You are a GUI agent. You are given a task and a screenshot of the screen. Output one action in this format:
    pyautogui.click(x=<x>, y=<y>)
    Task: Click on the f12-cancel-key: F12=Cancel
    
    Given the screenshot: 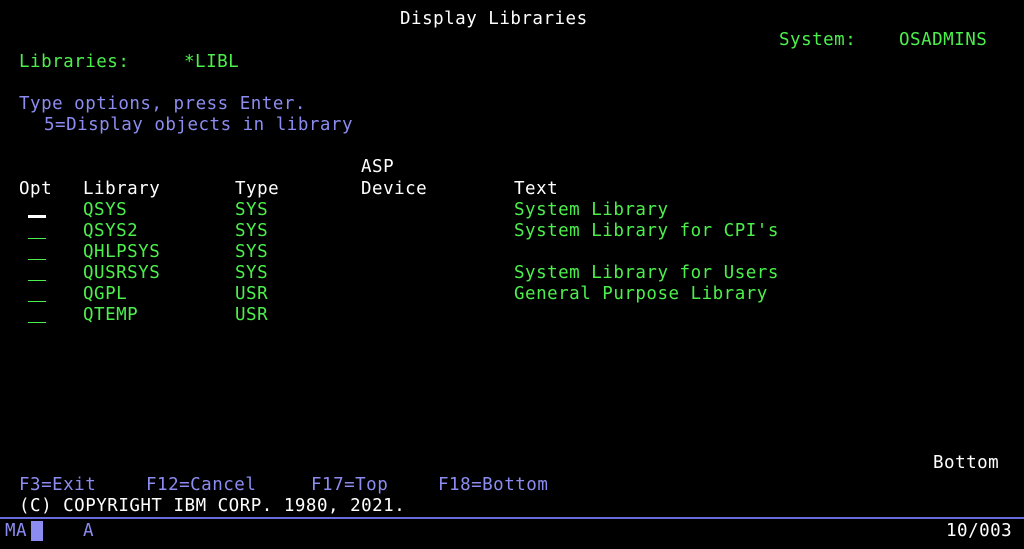 What is the action you would take?
    pyautogui.click(x=201, y=485)
    